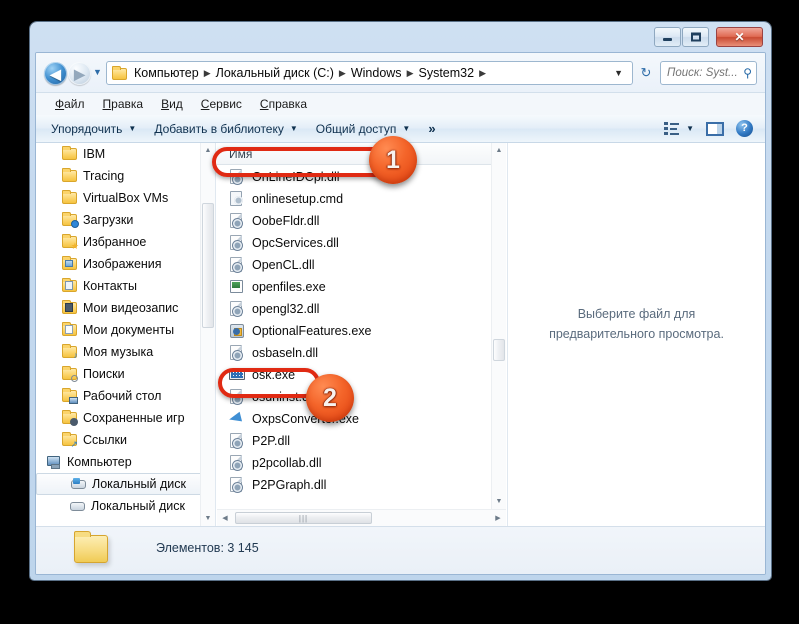 Image resolution: width=799 pixels, height=624 pixels. I want to click on file-name-label: OnLineIDCpl.dll, so click(296, 177).